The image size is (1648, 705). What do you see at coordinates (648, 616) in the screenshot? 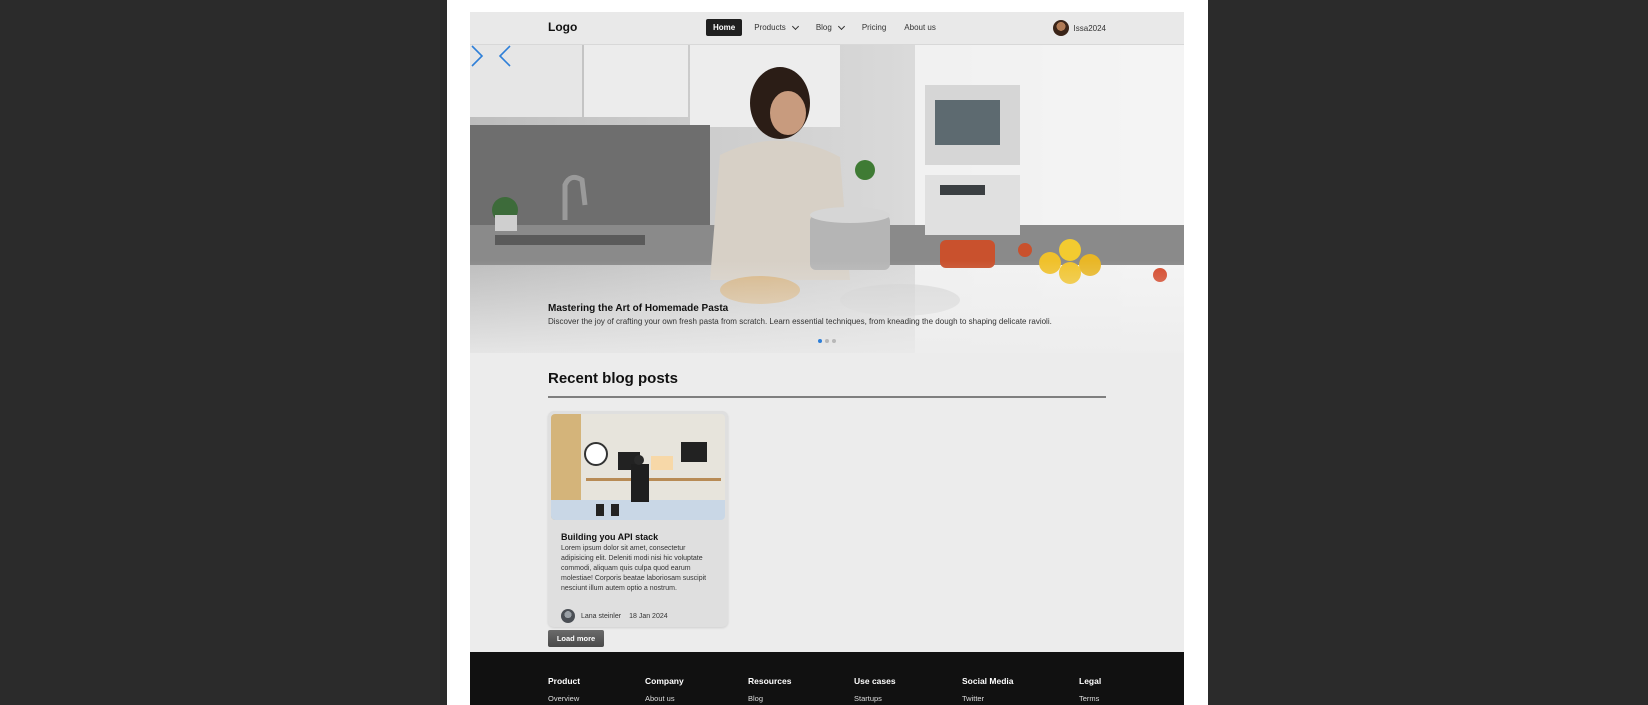
I see `post-date: 18 Jan 2024` at bounding box center [648, 616].